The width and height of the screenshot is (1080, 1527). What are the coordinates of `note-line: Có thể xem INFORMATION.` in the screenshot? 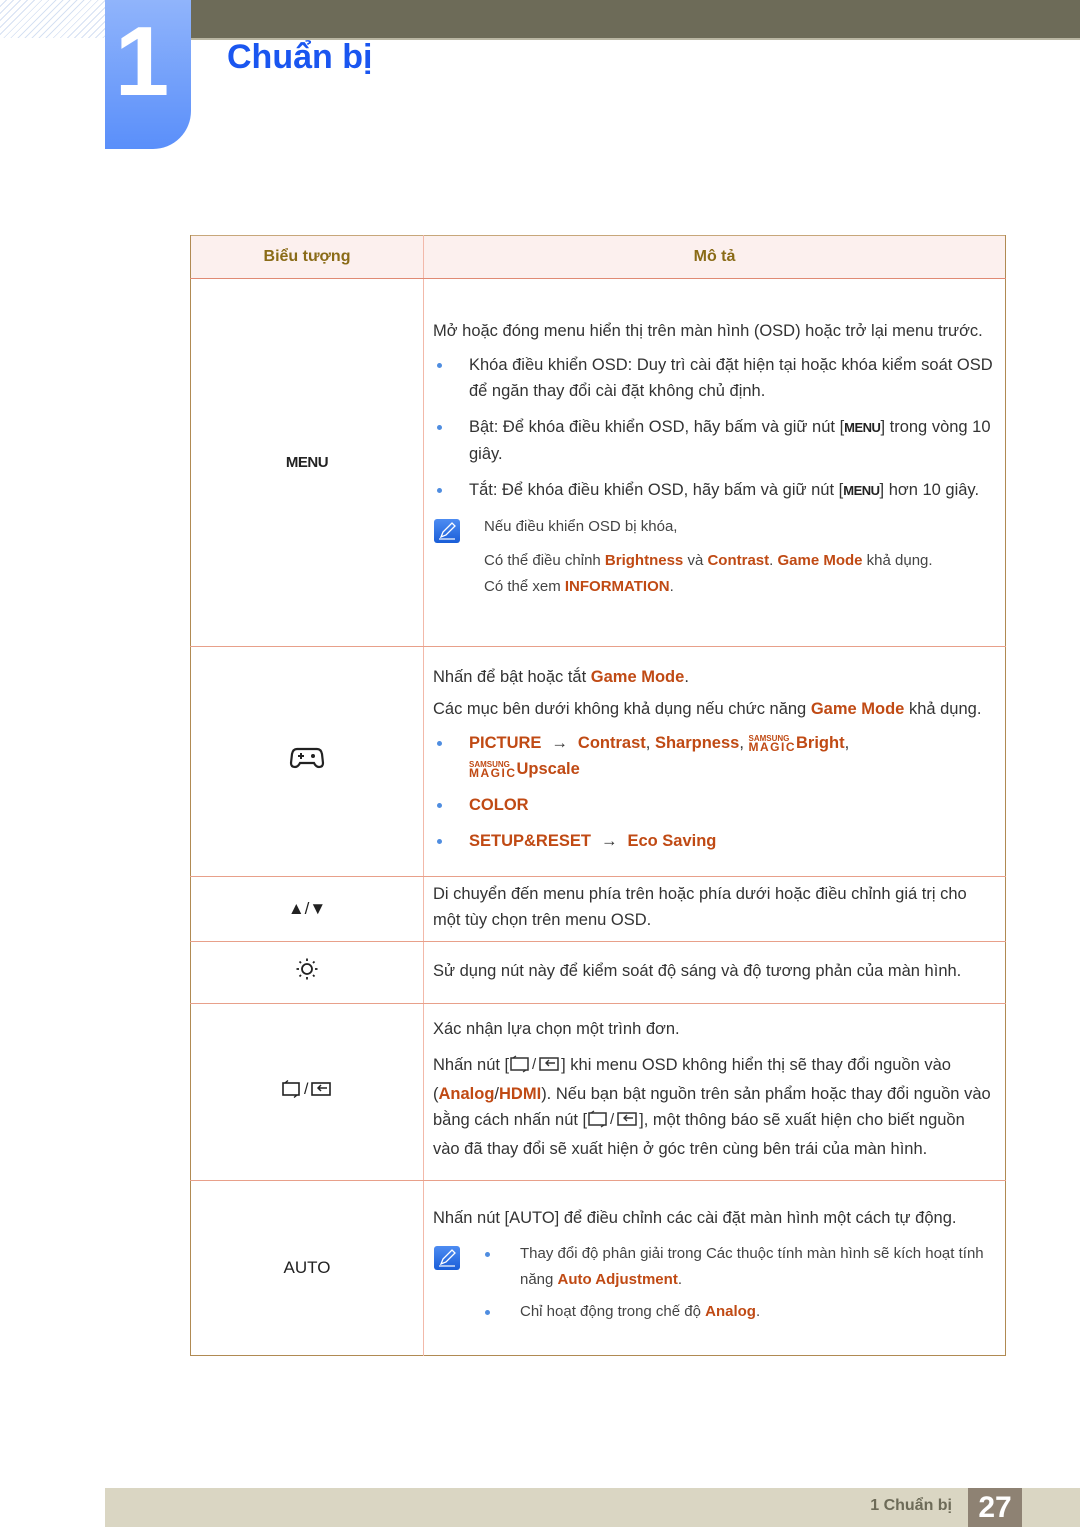 It's located at (579, 586).